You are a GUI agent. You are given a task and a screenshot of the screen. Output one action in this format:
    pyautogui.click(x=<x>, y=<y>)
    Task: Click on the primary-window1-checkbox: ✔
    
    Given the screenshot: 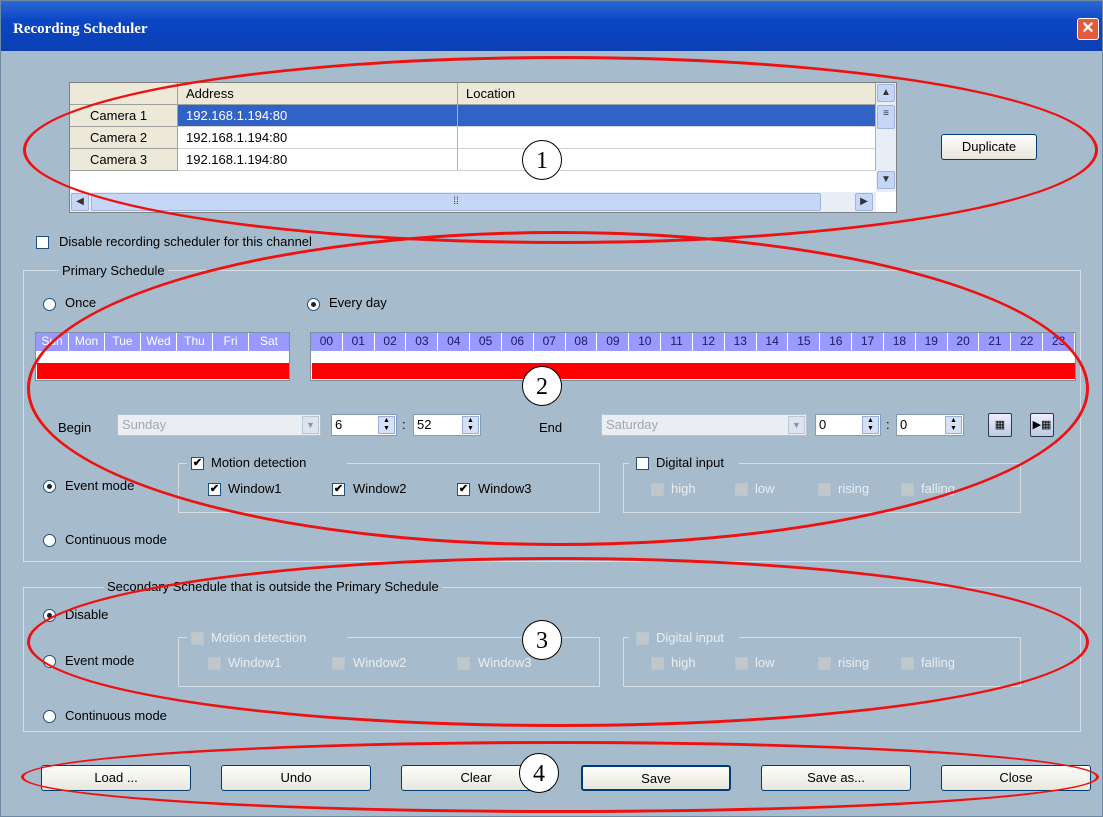 What is the action you would take?
    pyautogui.click(x=214, y=489)
    